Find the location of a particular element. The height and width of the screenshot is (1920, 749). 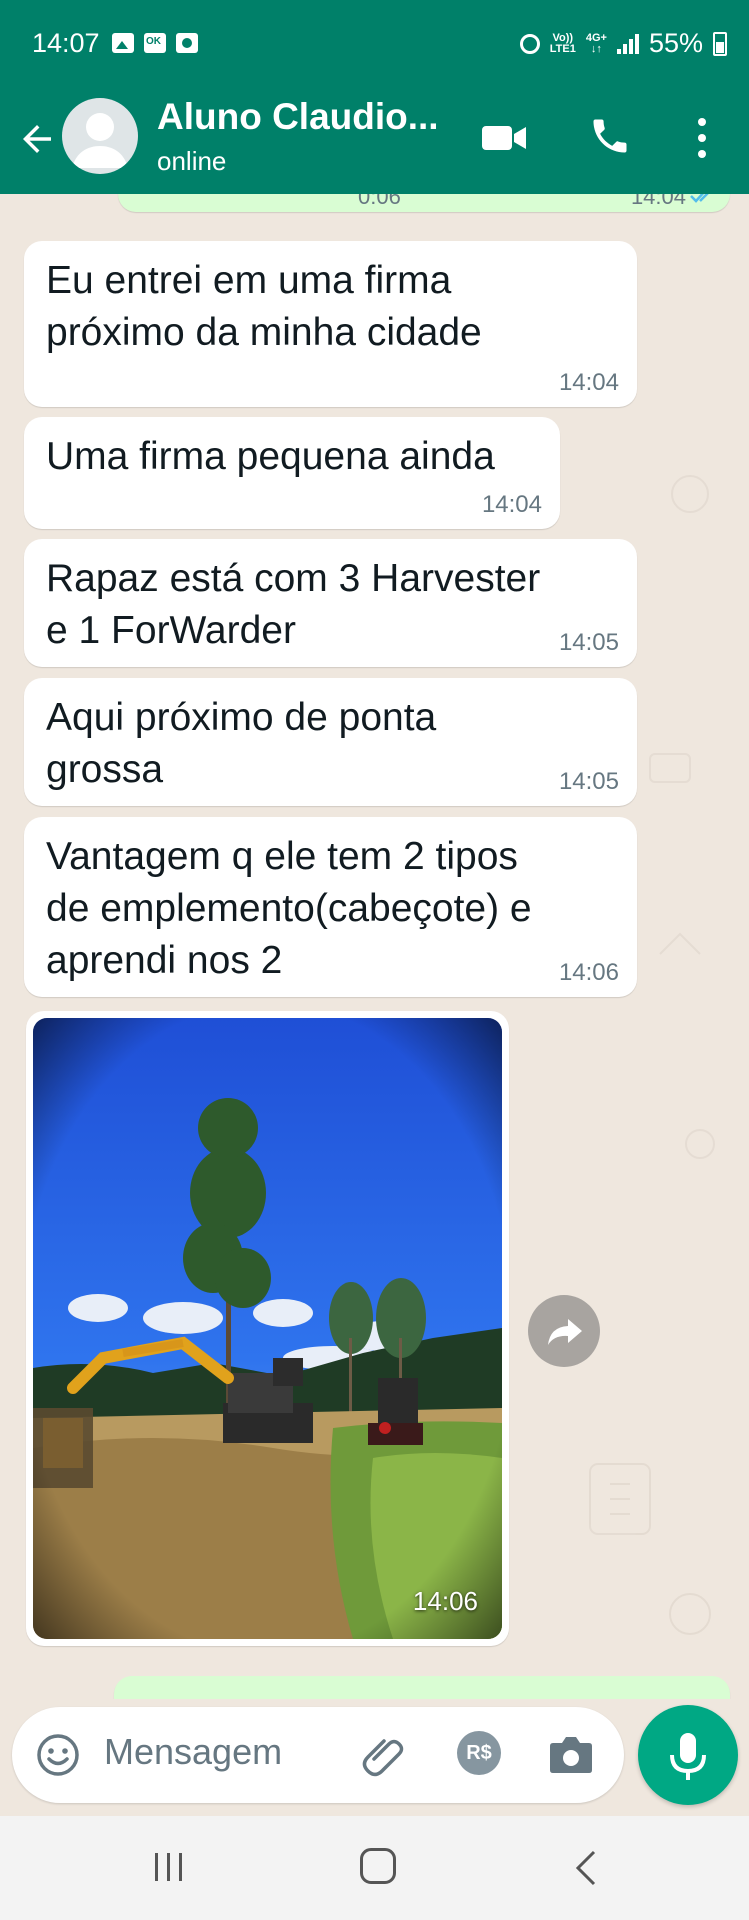

recents-icon is located at coordinates (169, 1867).